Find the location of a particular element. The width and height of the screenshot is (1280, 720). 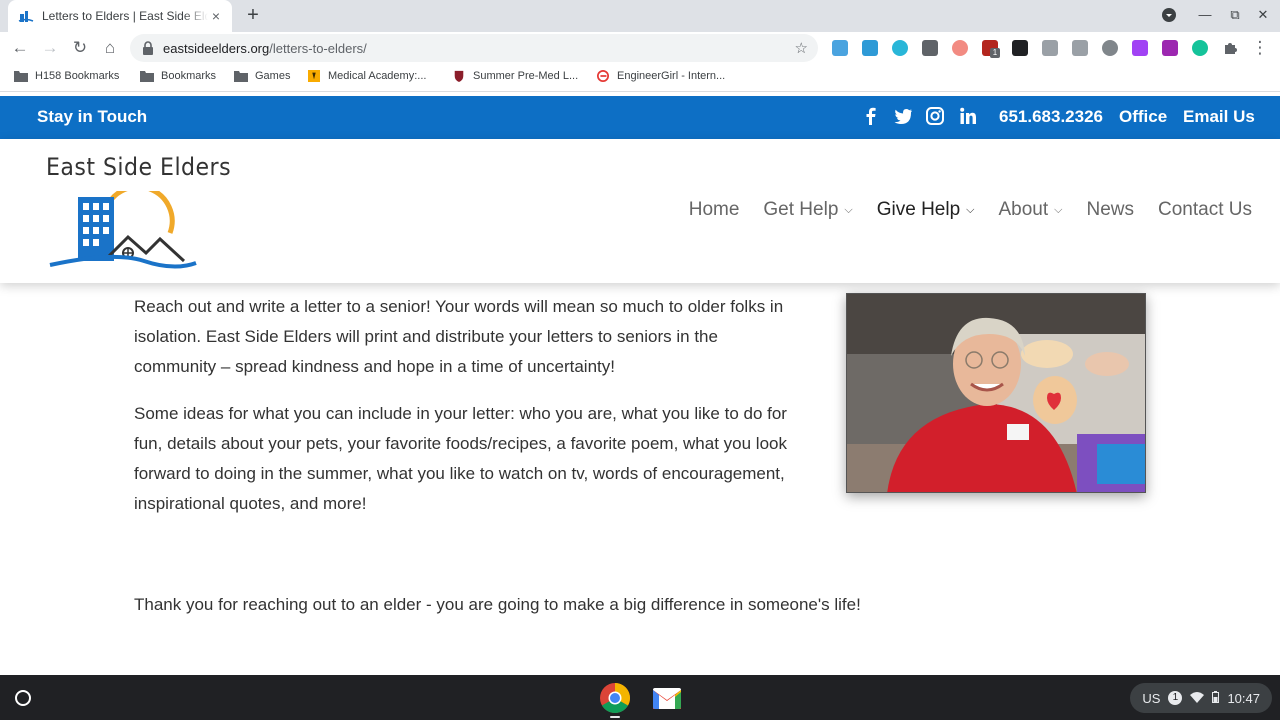

twitter-icon is located at coordinates (903, 116).